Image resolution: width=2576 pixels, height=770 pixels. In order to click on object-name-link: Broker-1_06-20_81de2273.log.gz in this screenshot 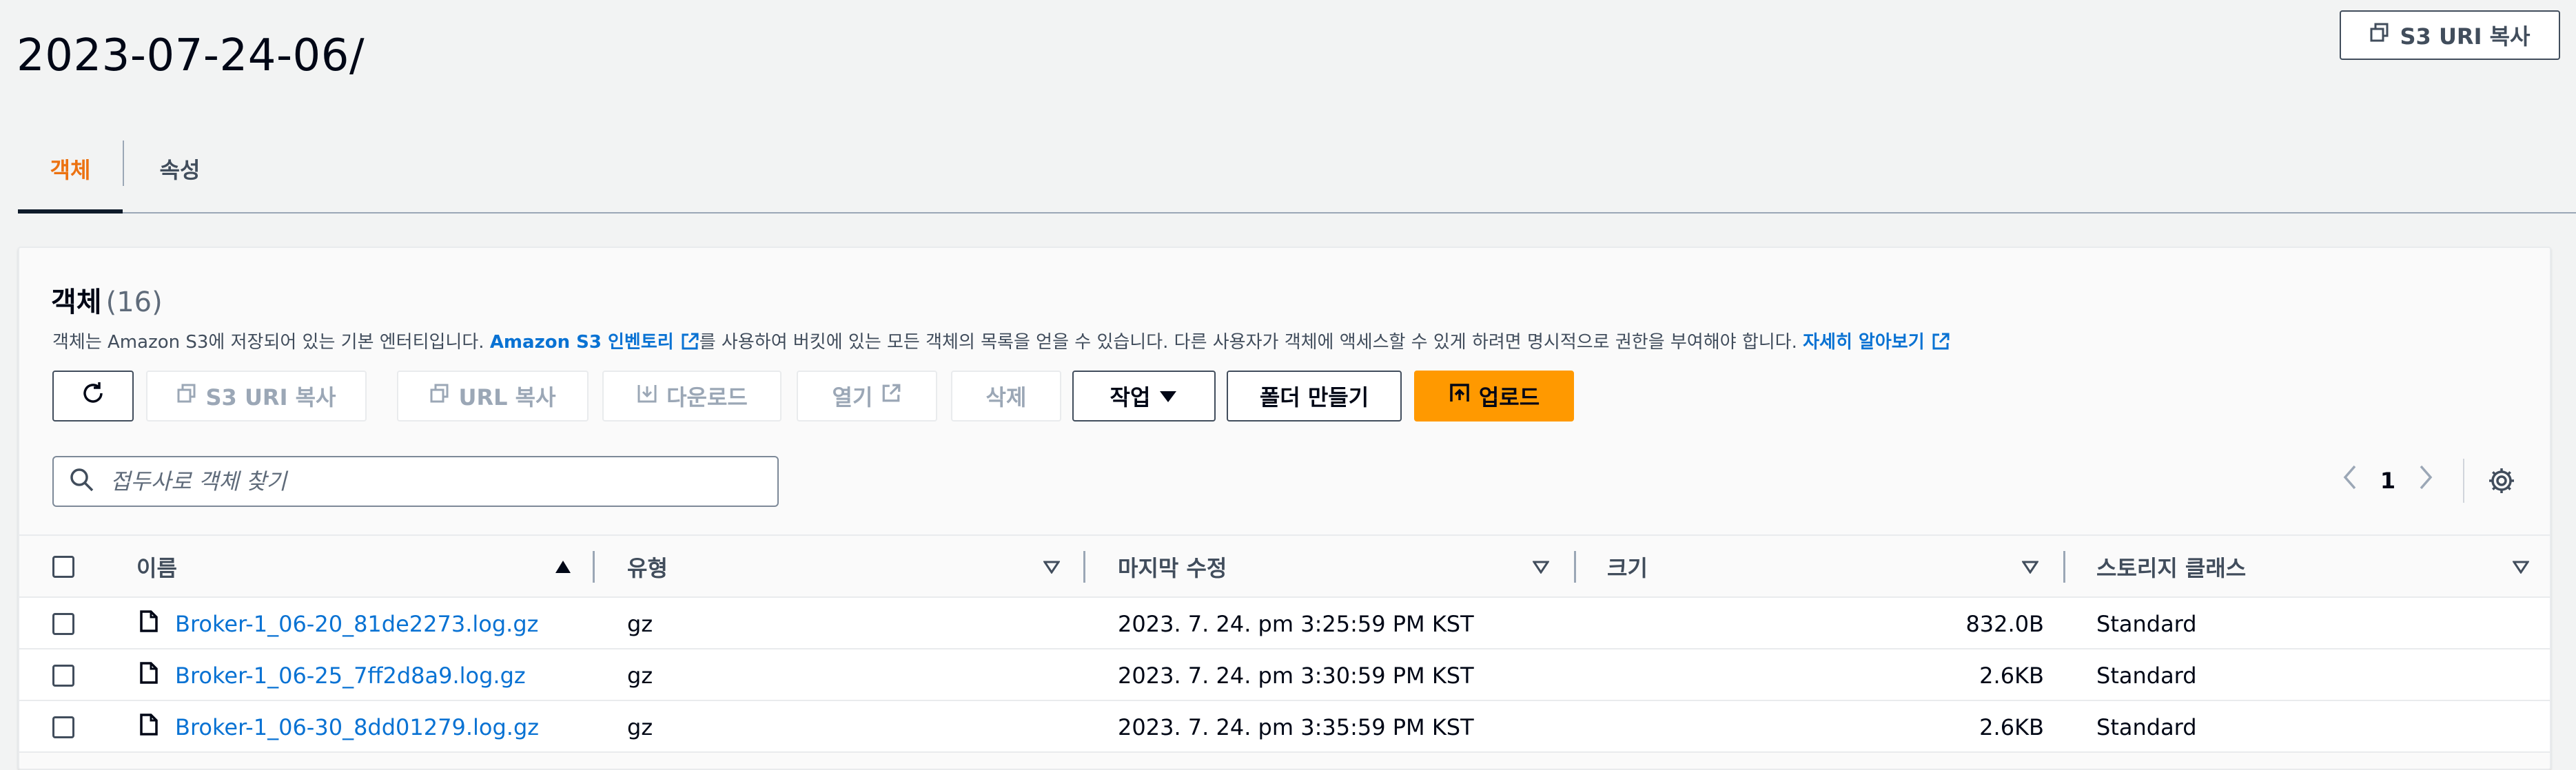, I will do `click(356, 624)`.